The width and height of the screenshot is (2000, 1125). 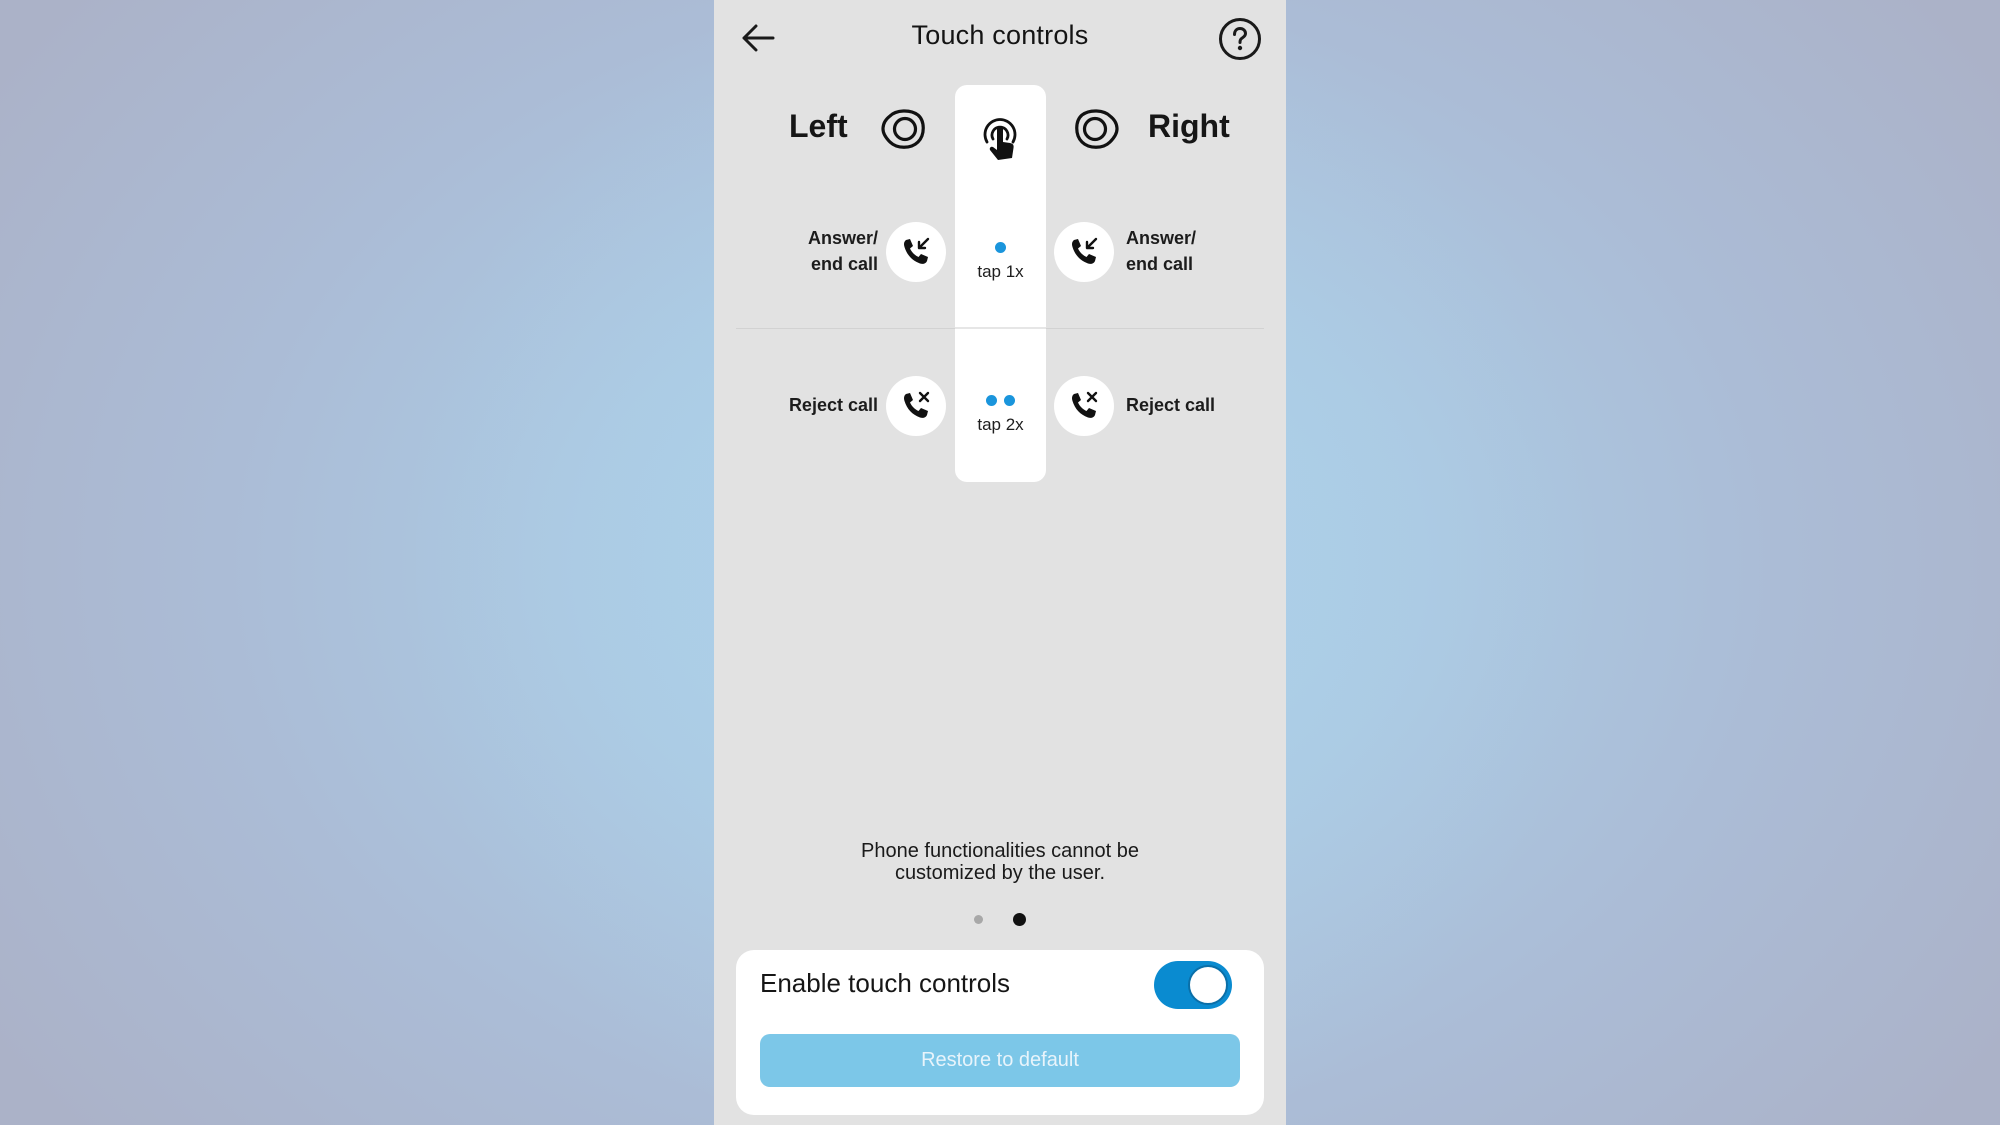 I want to click on help-button, so click(x=1240, y=39).